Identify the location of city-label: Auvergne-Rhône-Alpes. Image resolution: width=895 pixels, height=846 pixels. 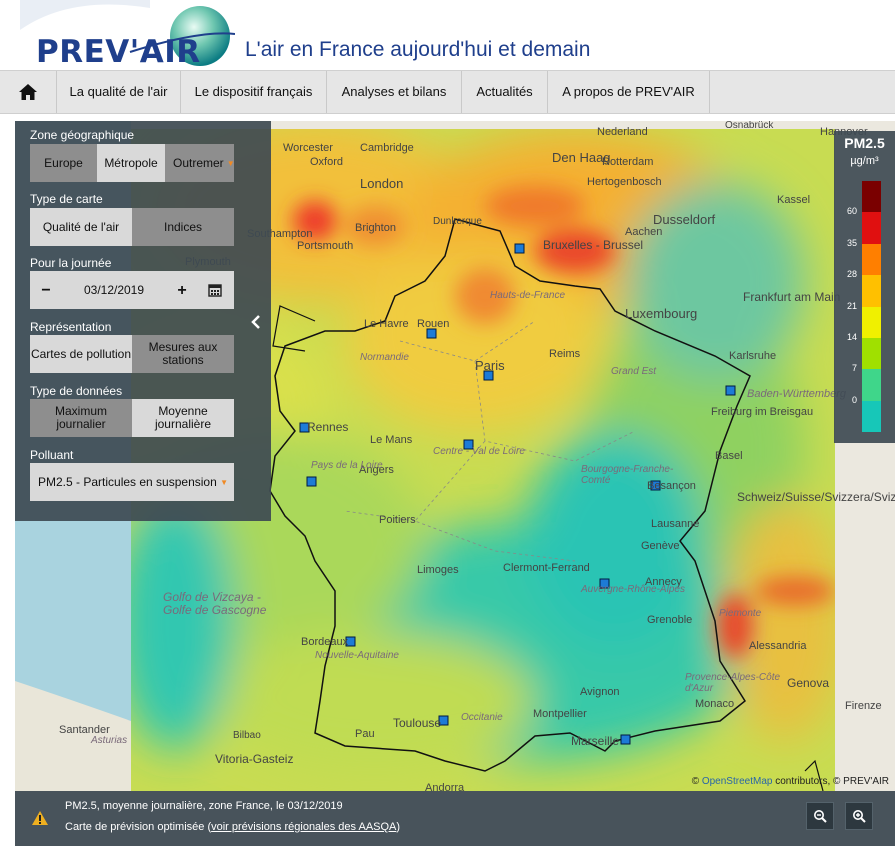
(633, 589).